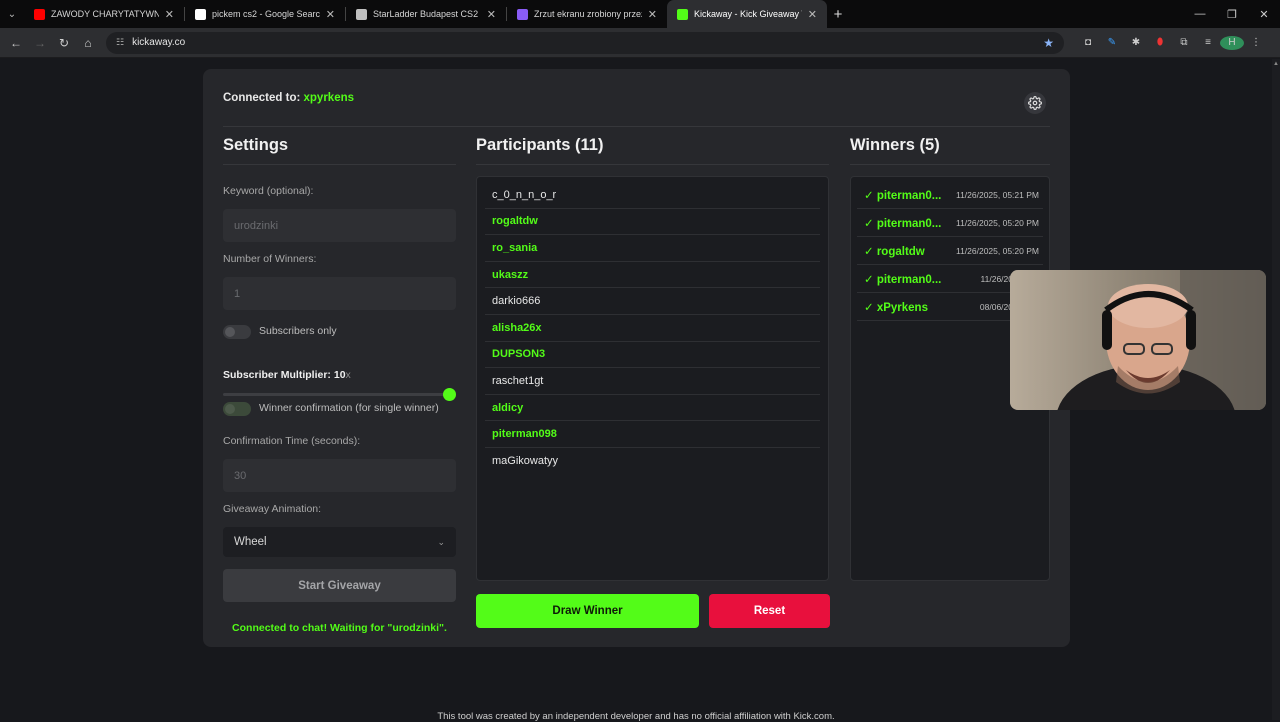 Image resolution: width=1280 pixels, height=722 pixels. Describe the element at coordinates (652, 195) in the screenshot. I see `participant-row: c_0_n_n_o_r` at that location.